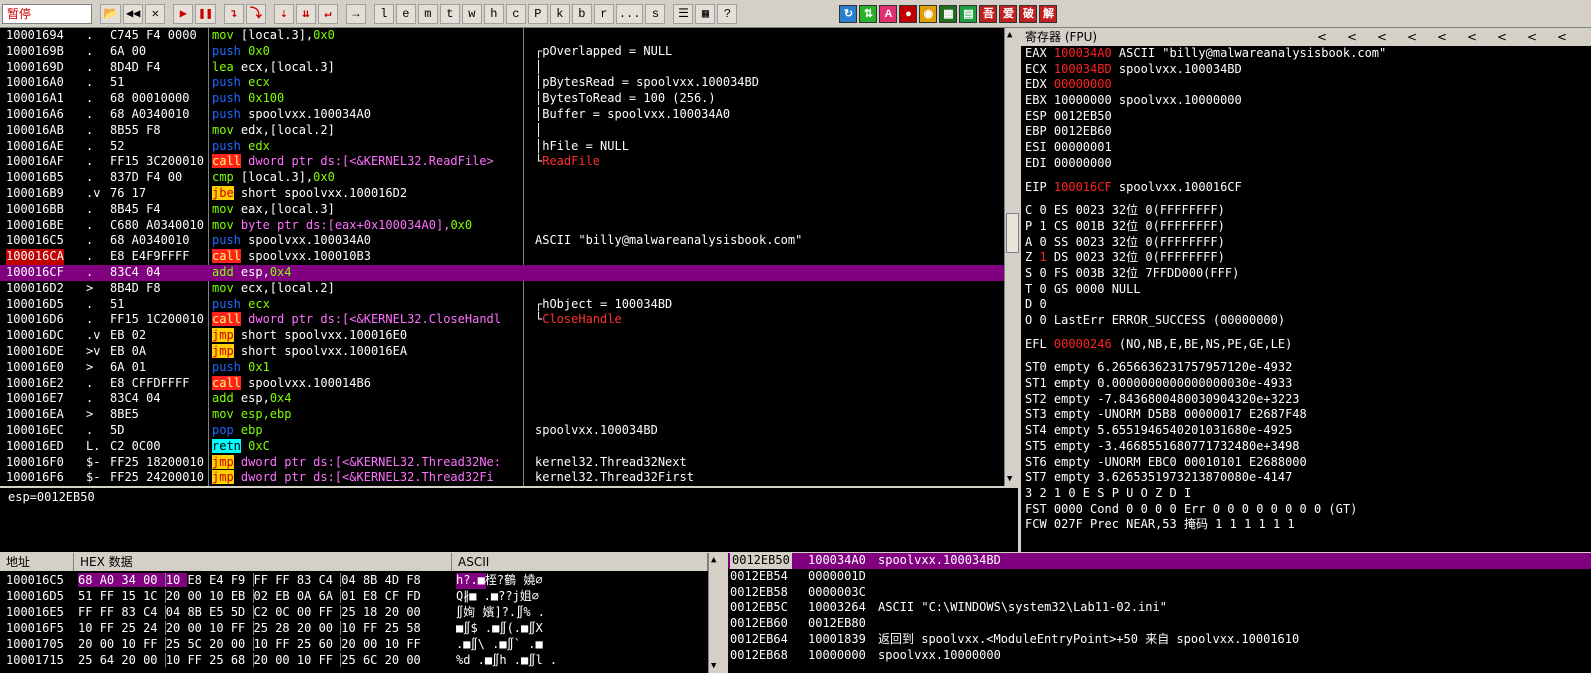 This screenshot has width=1591, height=673. Describe the element at coordinates (502, 210) in the screenshot. I see `disassembly-row: 100016BB. 8B45 F4 mov eax,[local.3]` at that location.